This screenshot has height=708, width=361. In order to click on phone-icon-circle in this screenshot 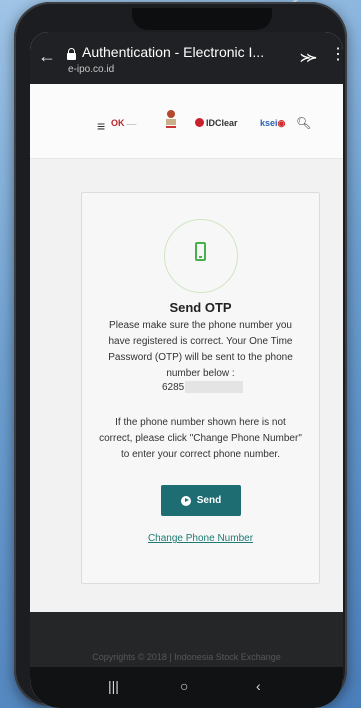, I will do `click(201, 256)`.